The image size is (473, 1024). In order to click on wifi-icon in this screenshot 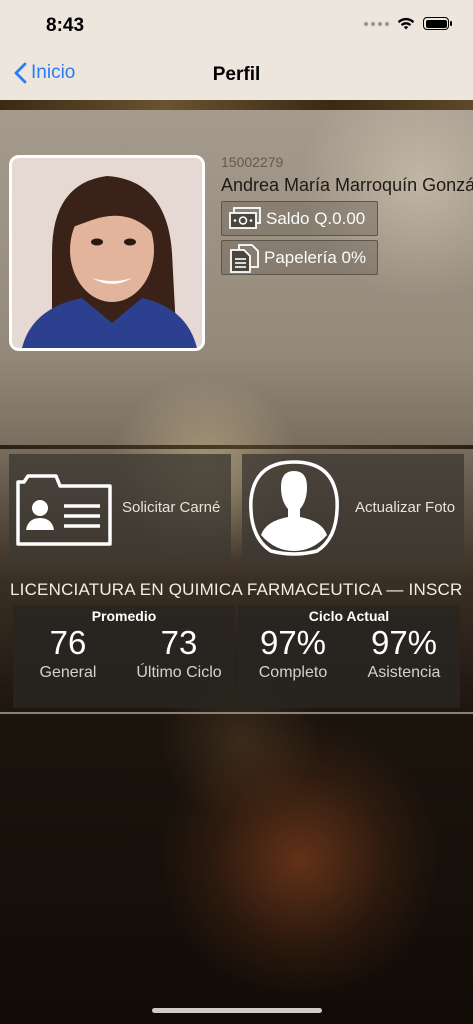, I will do `click(406, 23)`.